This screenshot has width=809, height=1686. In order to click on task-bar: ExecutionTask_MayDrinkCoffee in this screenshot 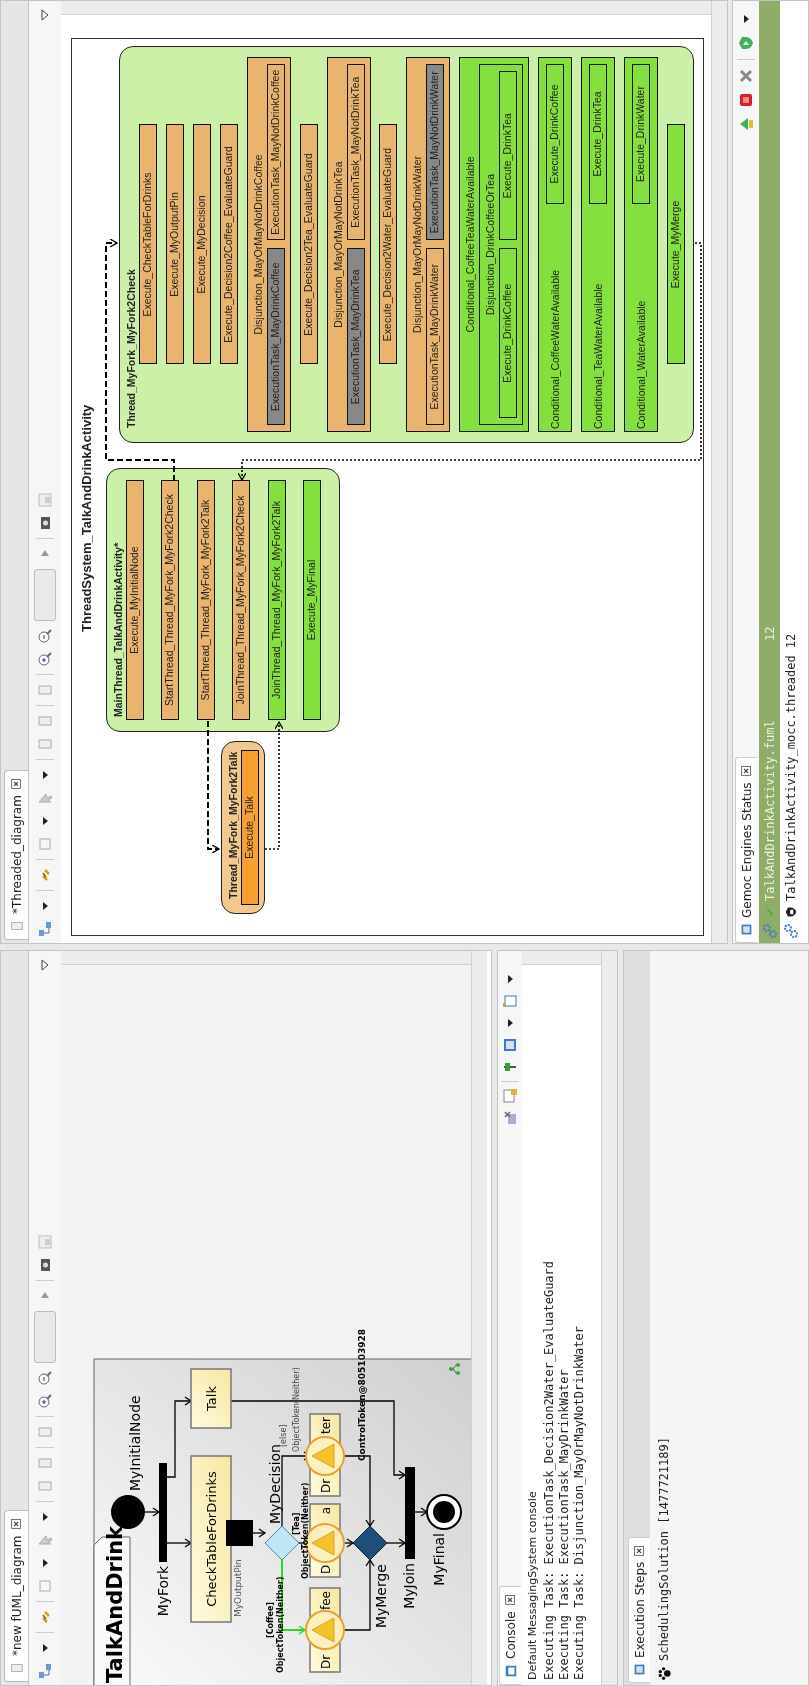, I will do `click(275, 336)`.